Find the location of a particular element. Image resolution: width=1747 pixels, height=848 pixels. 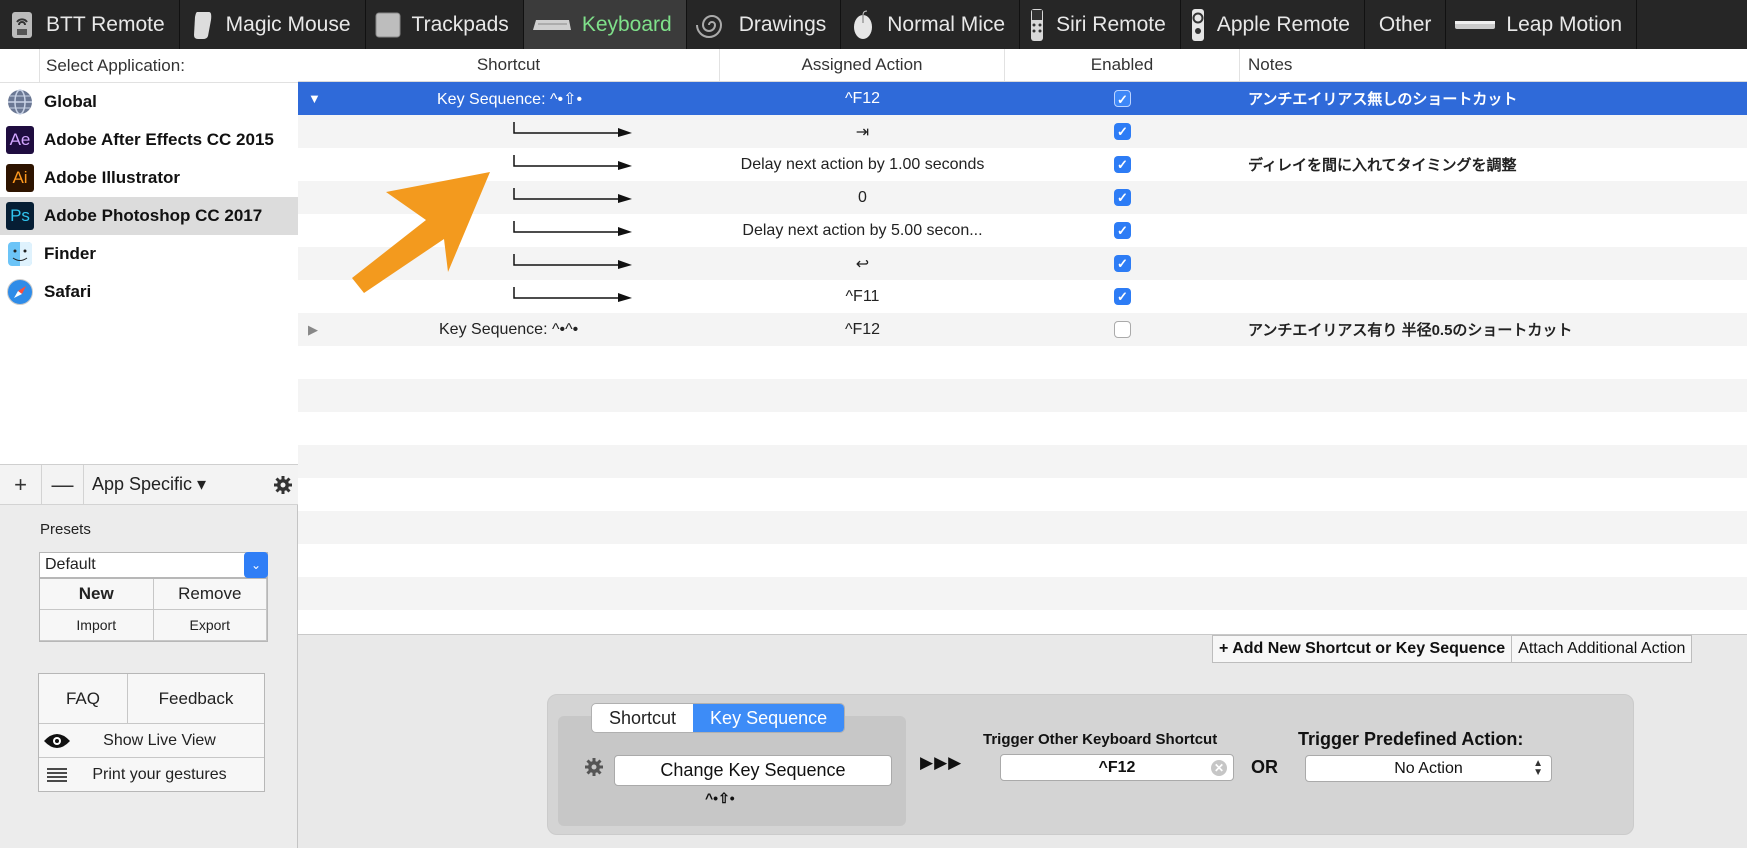

trigger-shortcut-input: ^F12 ✕ is located at coordinates (1117, 767).